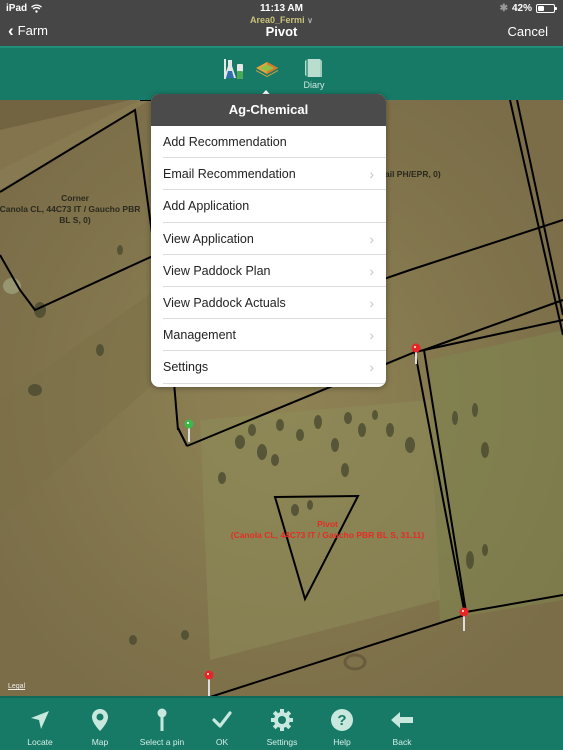  I want to click on select-pin-icon, so click(162, 719).